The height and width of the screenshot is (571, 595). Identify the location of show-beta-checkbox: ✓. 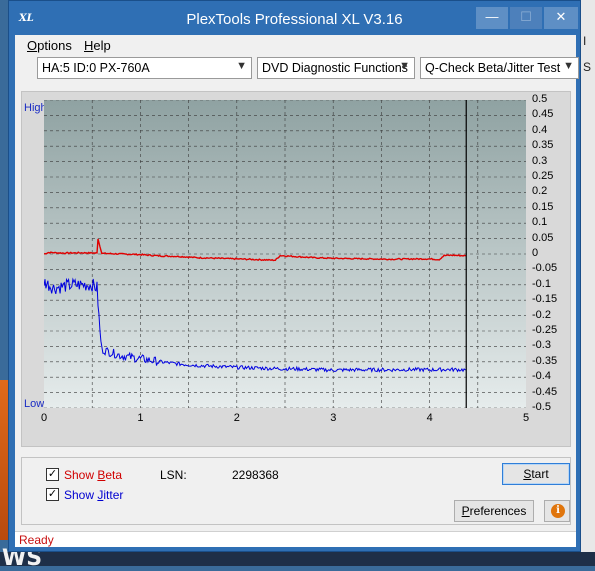
(52, 474).